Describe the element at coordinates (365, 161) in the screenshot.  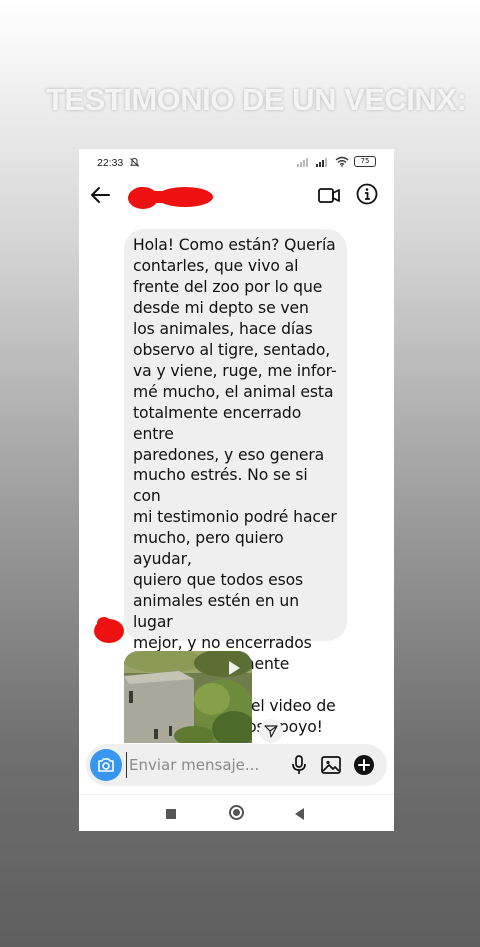
I see `battery-indicator: 75` at that location.